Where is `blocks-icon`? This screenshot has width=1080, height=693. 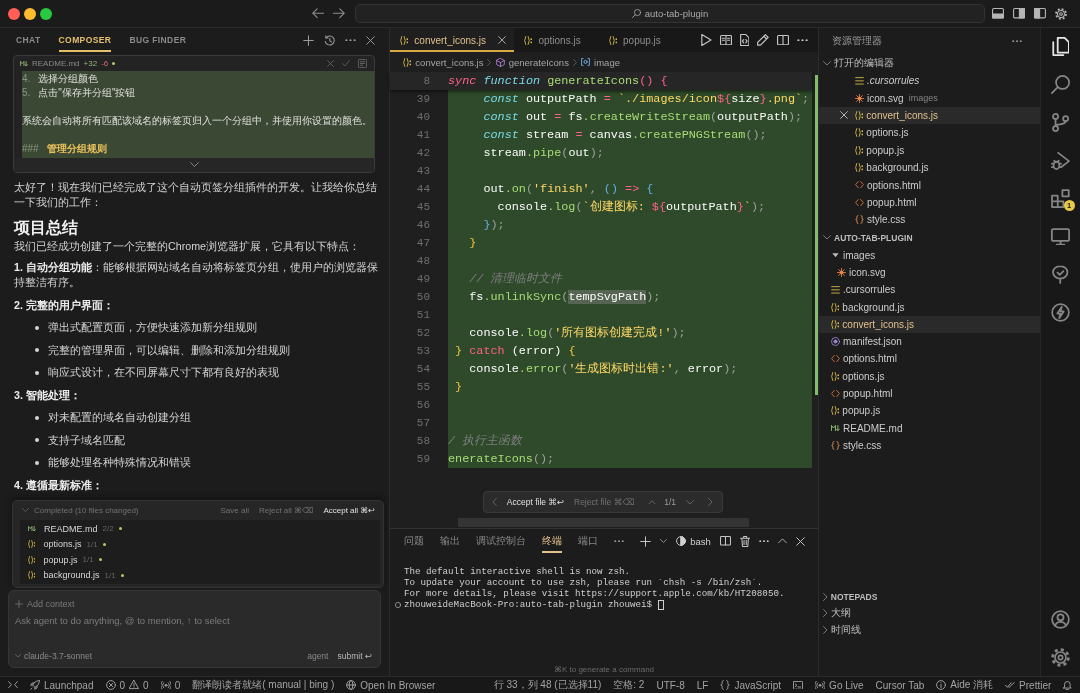 blocks-icon is located at coordinates (1060, 198).